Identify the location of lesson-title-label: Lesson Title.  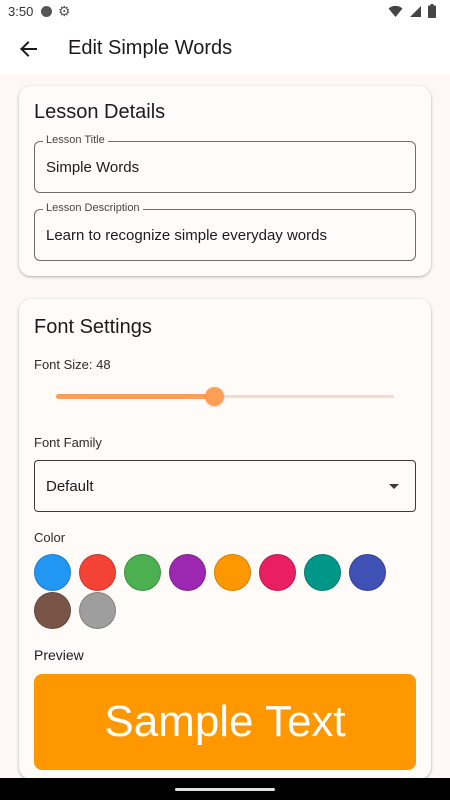
(75, 140).